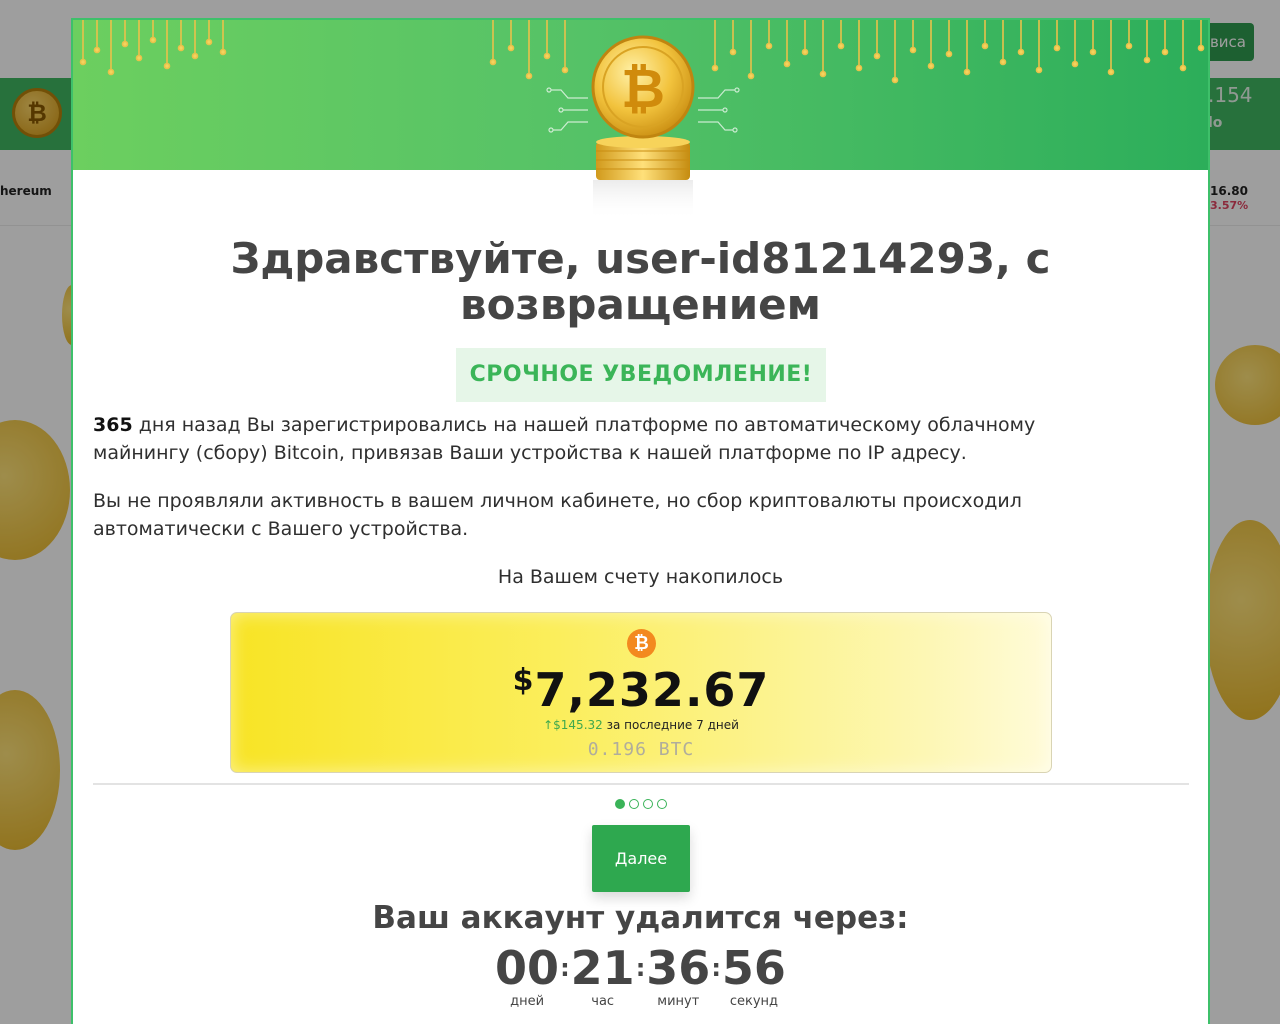 The image size is (1280, 1024). Describe the element at coordinates (527, 968) in the screenshot. I see `countdown-days-value: 00` at that location.